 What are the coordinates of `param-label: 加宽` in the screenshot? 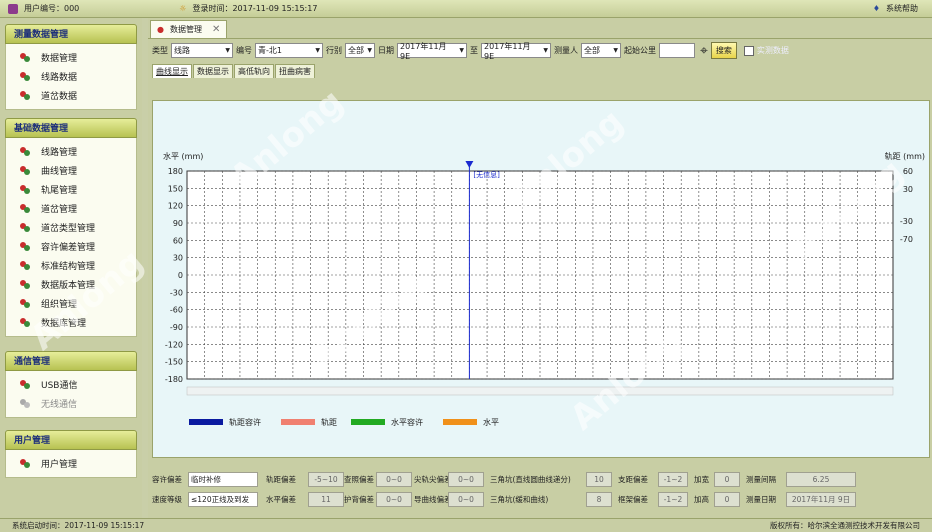 It's located at (701, 479).